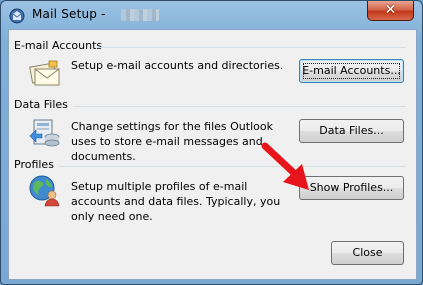  I want to click on window-close-button: ✕, so click(390, 11).